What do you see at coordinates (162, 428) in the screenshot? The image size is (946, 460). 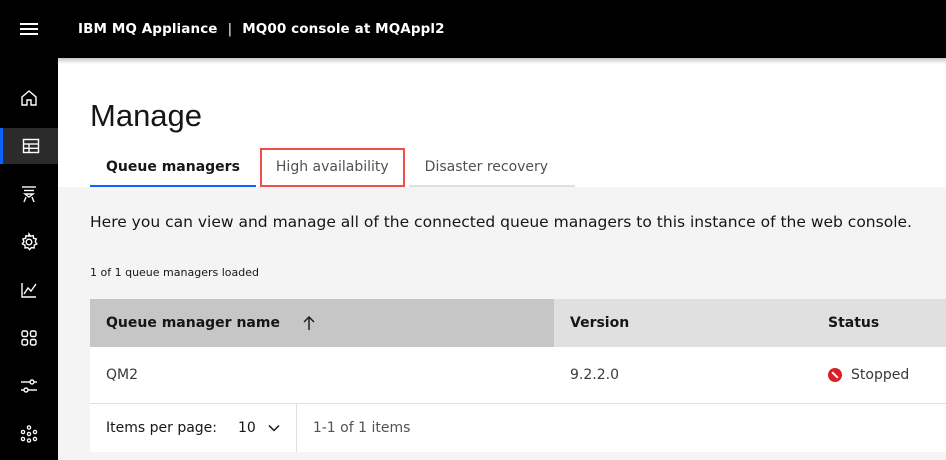 I see `items-per-page-label: Items per page:` at bounding box center [162, 428].